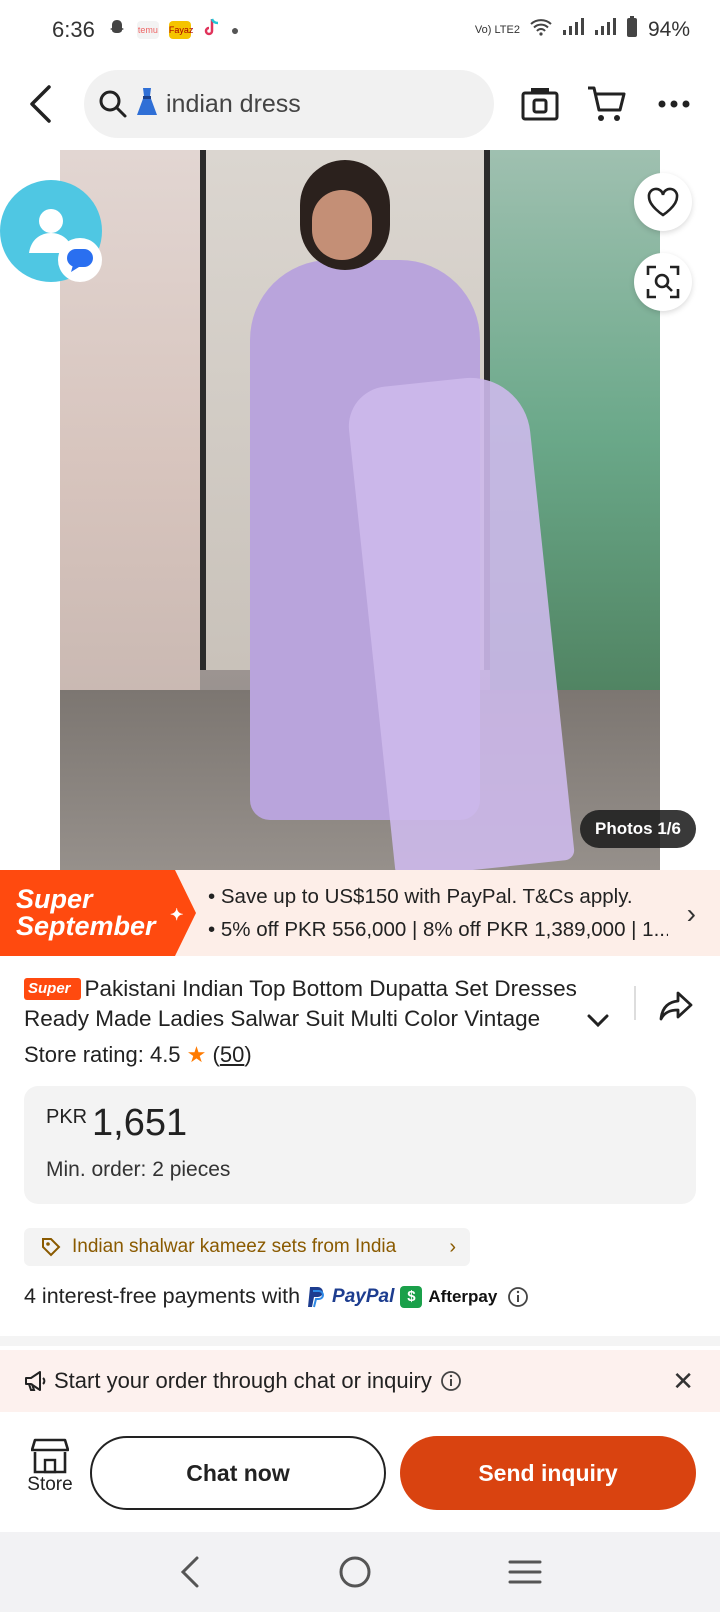  I want to click on rating-count-wrapper: (50), so click(232, 1054).